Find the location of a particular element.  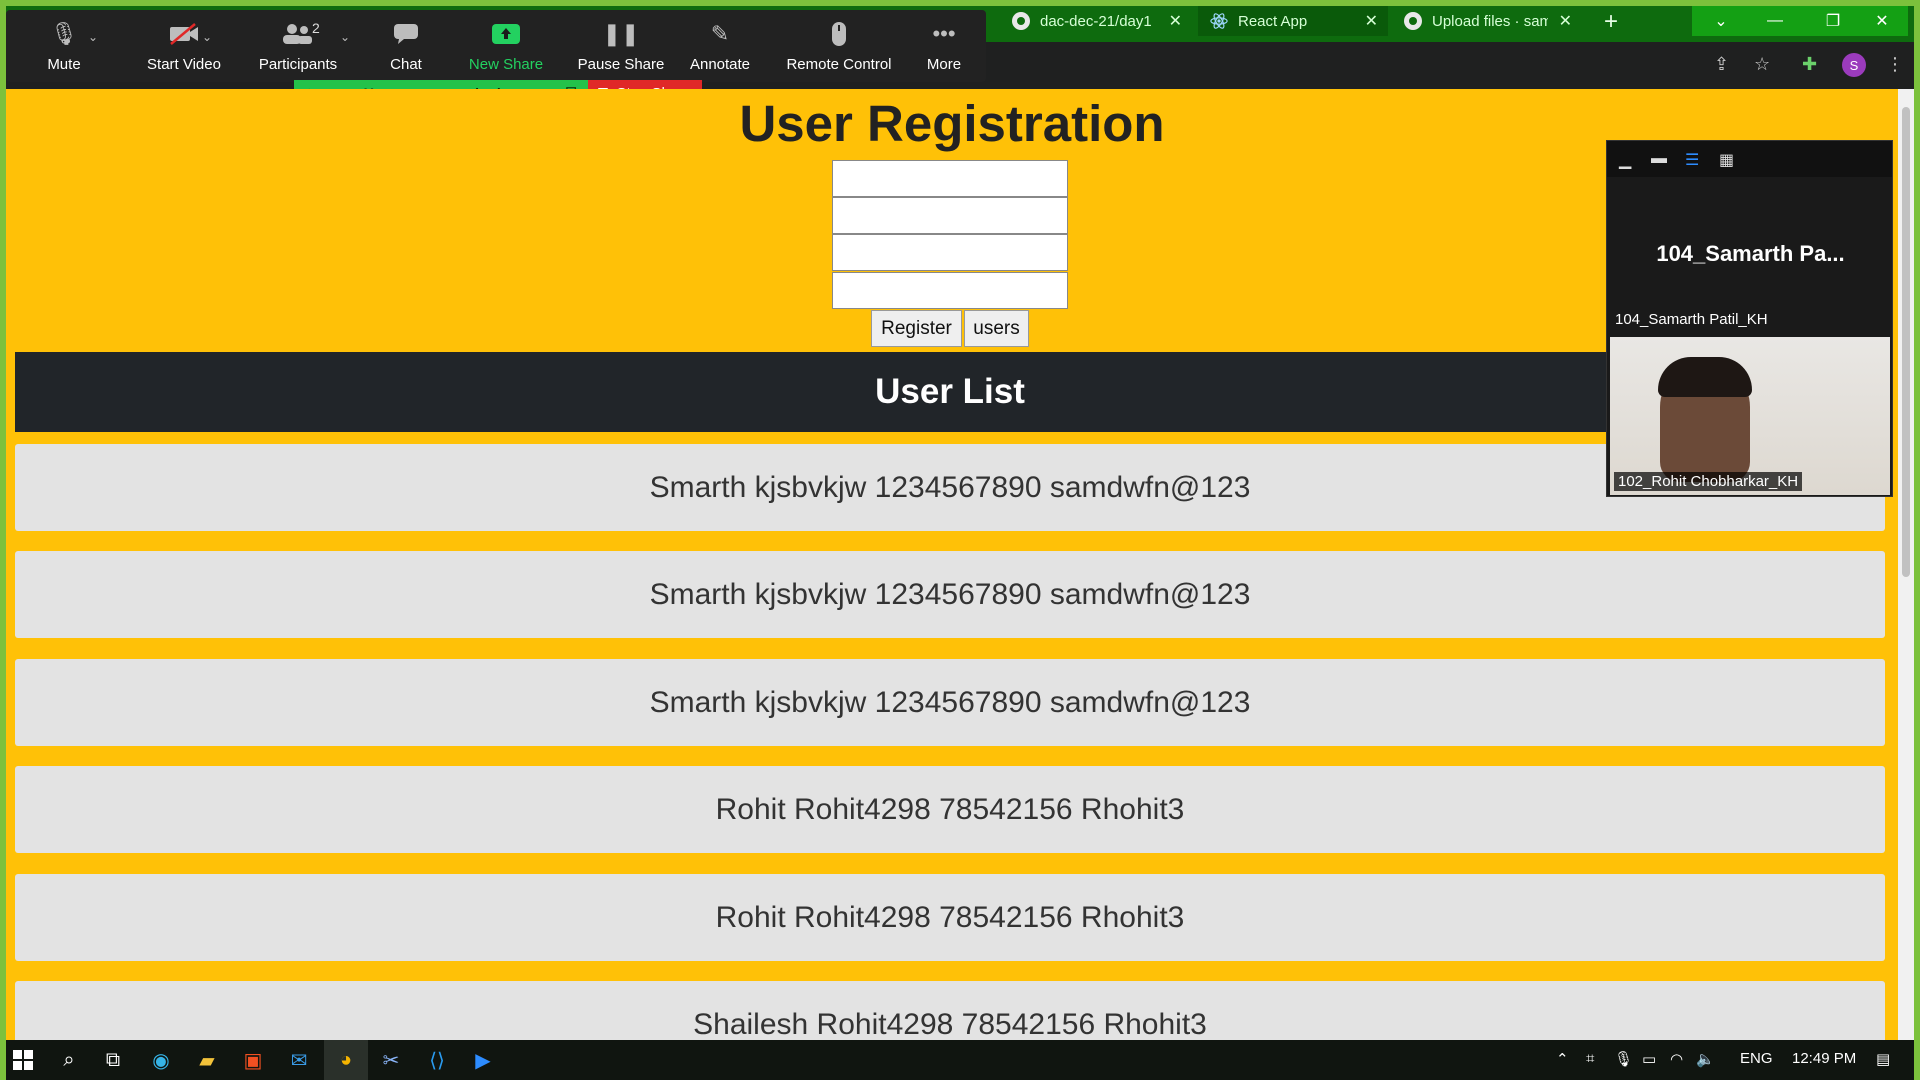

participants-button: Participants is located at coordinates (298, 46).